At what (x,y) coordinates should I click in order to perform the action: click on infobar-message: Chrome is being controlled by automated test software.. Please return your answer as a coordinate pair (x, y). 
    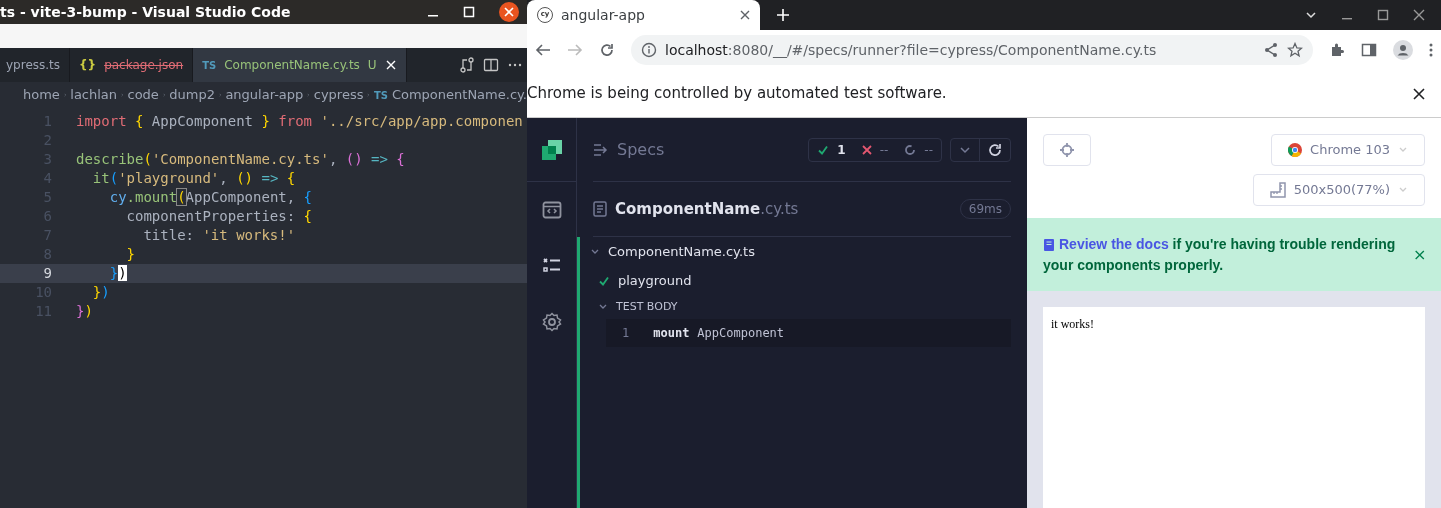
    Looking at the image, I should click on (737, 94).